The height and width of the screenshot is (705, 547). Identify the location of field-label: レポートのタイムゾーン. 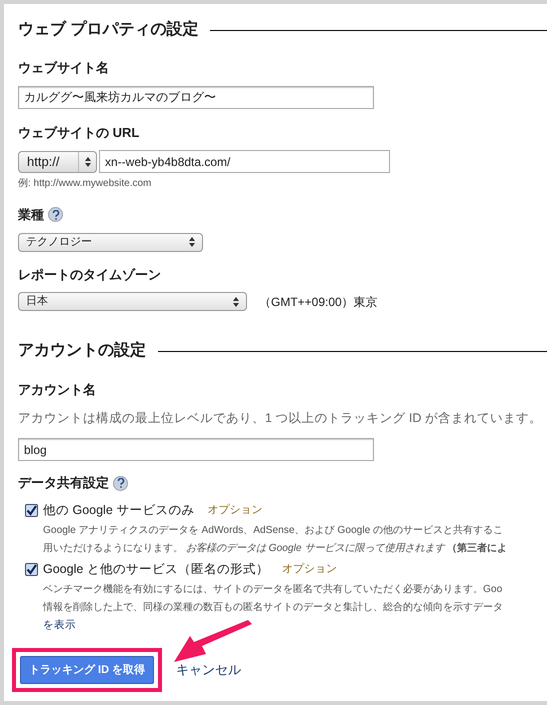
(89, 275).